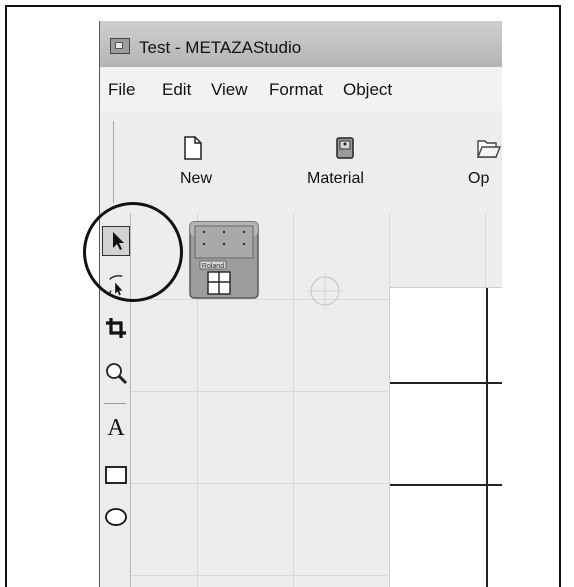  Describe the element at coordinates (118, 241) in the screenshot. I see `arrow-pointer-icon` at that location.